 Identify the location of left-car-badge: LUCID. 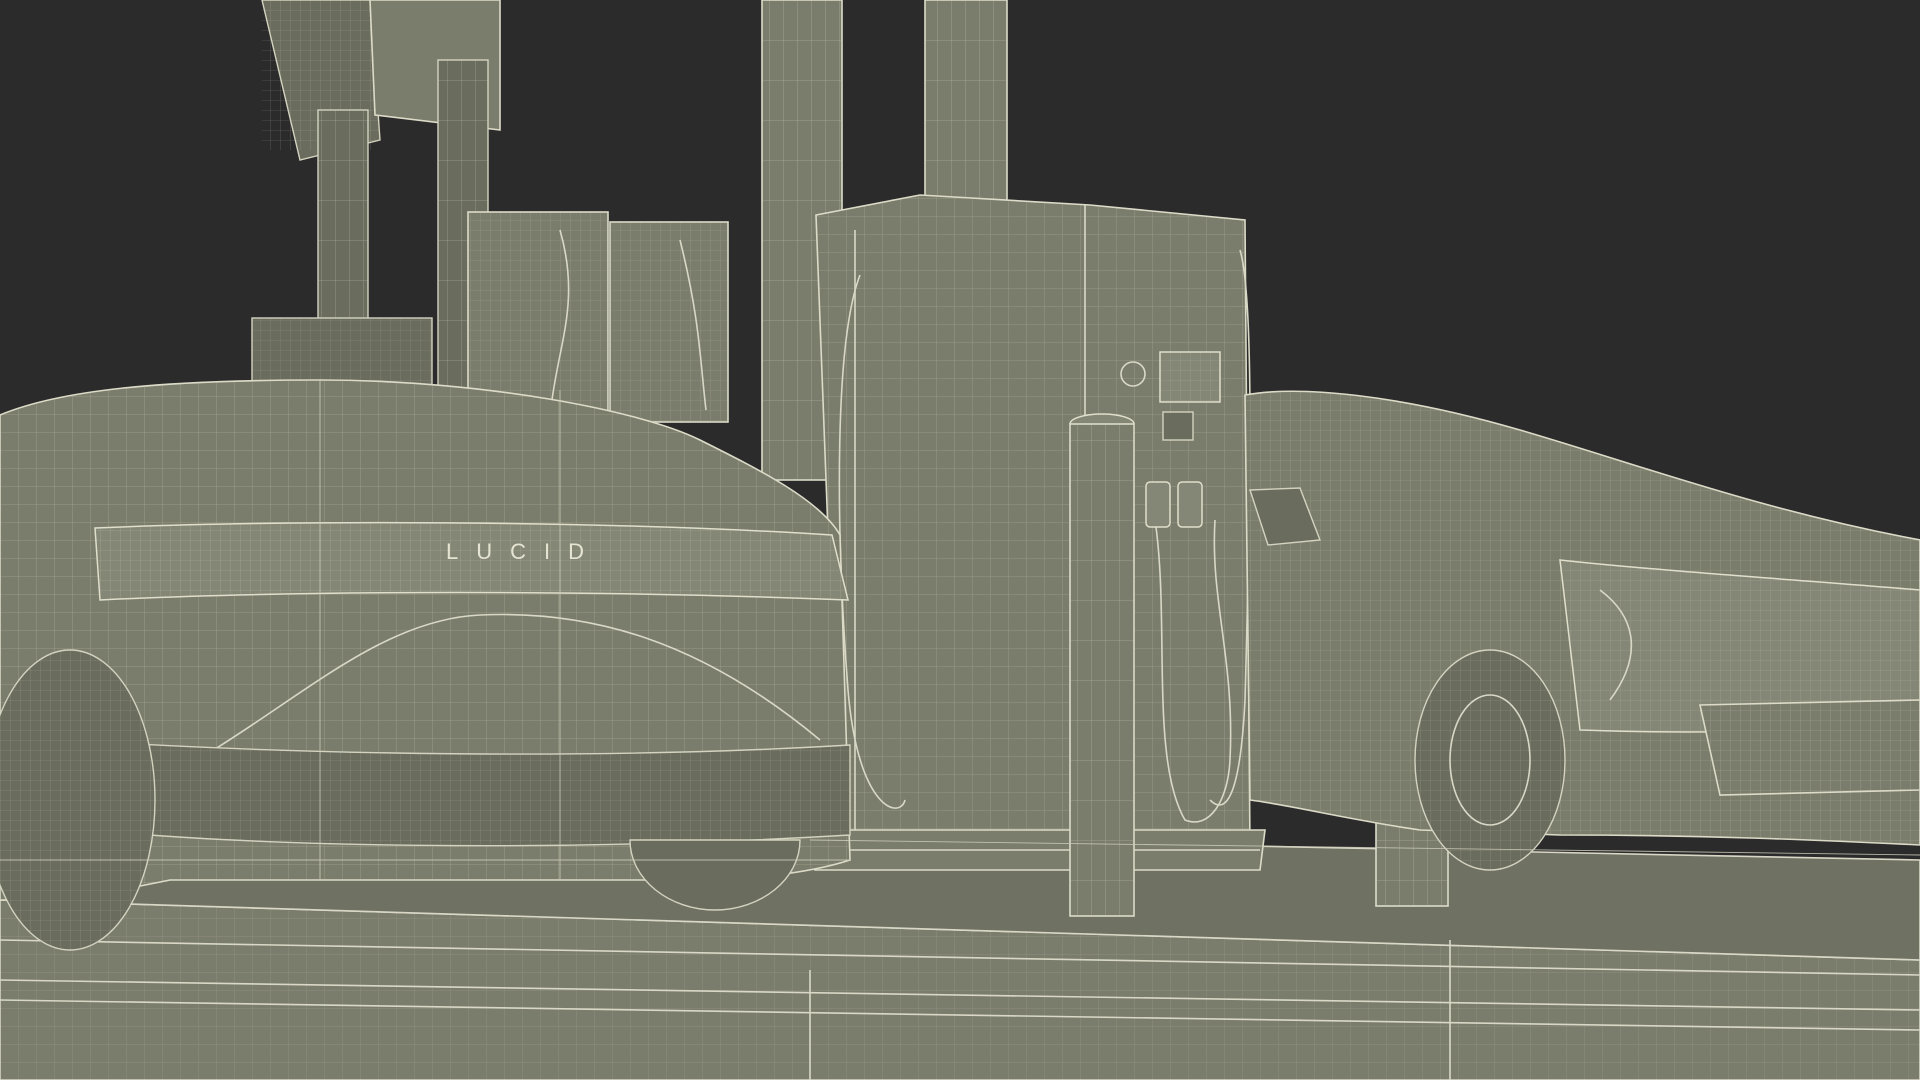
(524, 551).